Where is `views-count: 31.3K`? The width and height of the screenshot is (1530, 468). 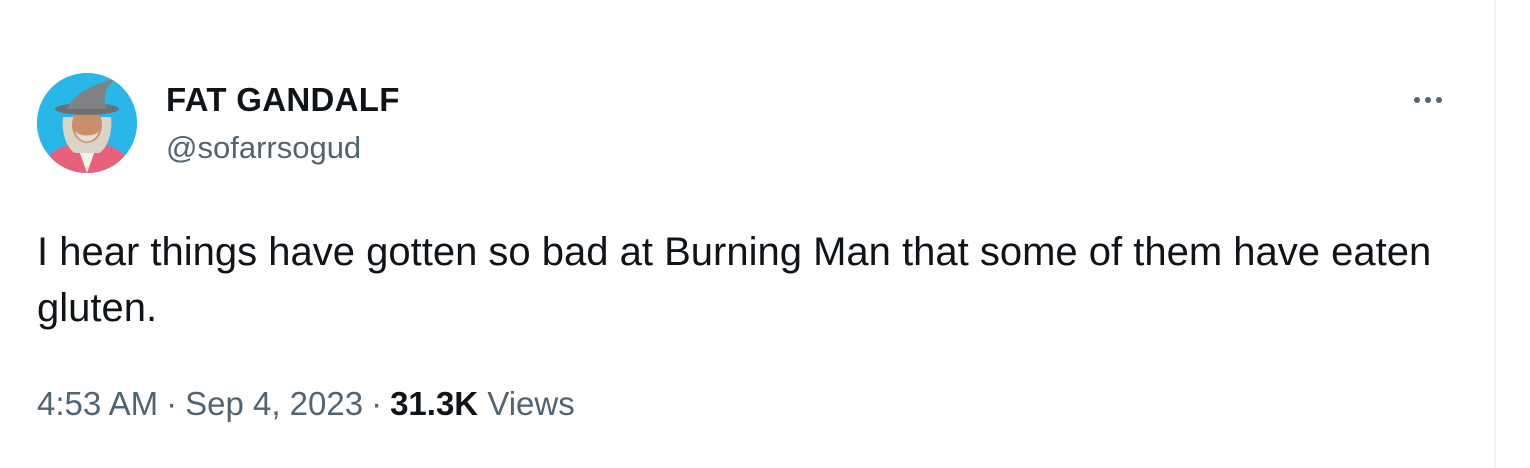
views-count: 31.3K is located at coordinates (434, 403).